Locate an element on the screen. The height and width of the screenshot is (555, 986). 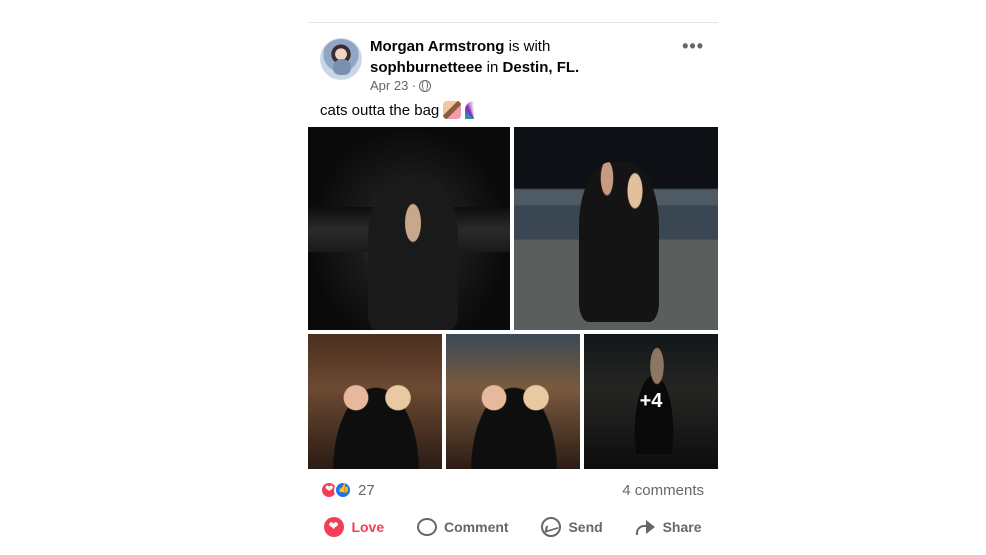
love-icon is located at coordinates (334, 527).